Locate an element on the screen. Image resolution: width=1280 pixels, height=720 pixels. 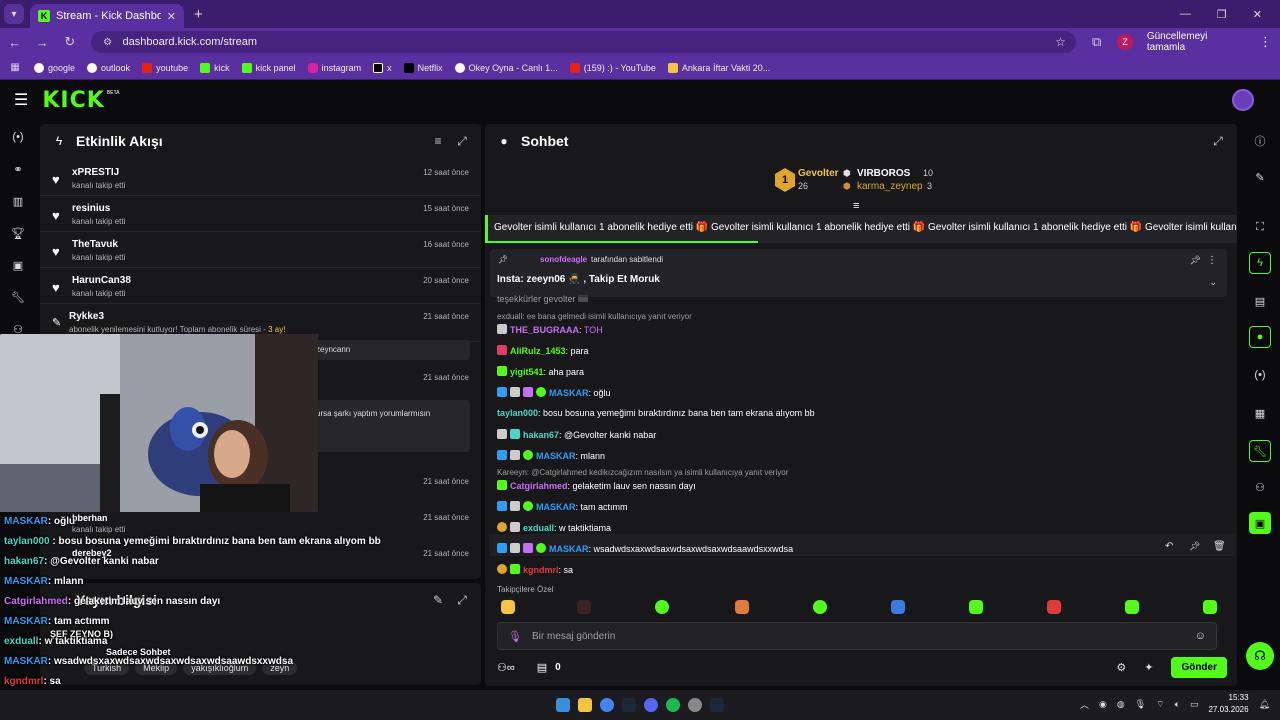
restore-icon: ❐ is located at coordinates (1222, 14).